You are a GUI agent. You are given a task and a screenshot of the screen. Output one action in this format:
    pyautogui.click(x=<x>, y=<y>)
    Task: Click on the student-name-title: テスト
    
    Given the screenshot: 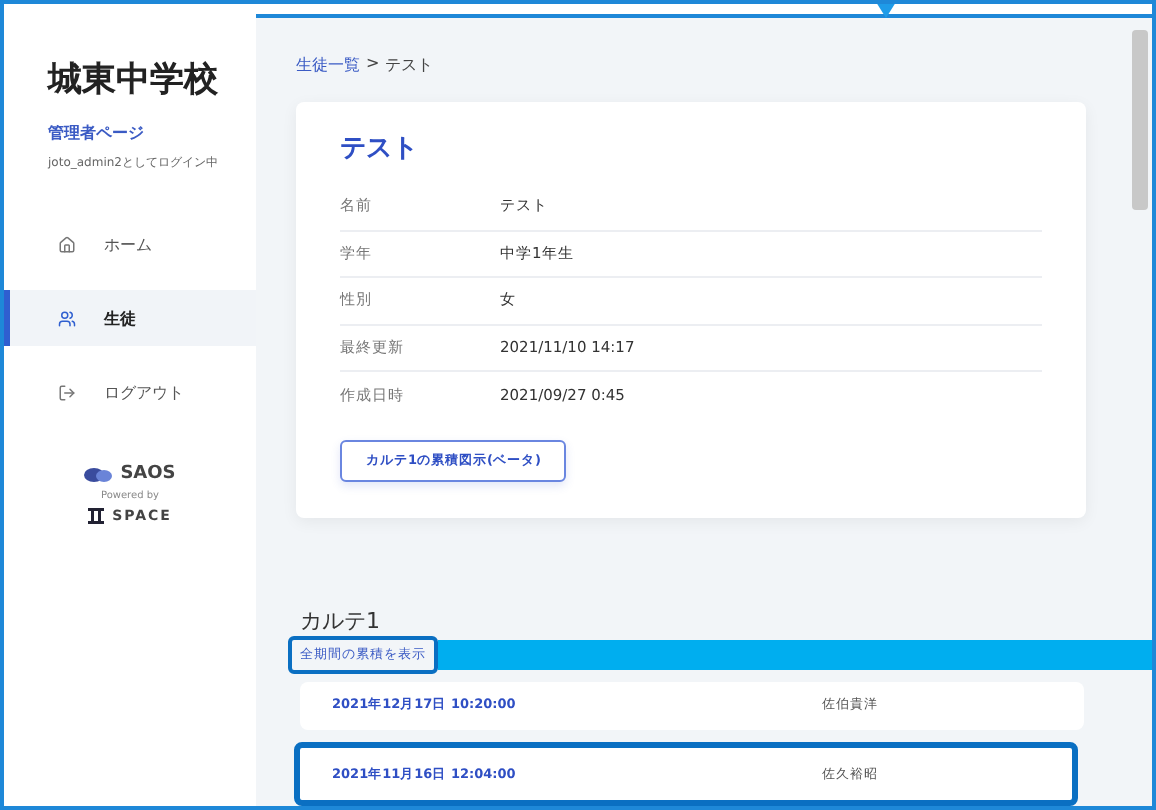 What is the action you would take?
    pyautogui.click(x=380, y=149)
    